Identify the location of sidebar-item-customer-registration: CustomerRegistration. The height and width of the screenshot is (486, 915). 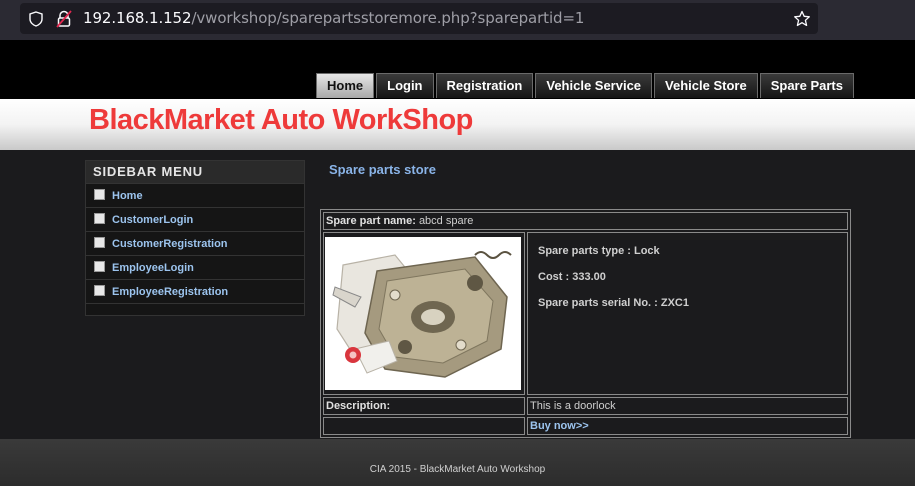
(195, 243).